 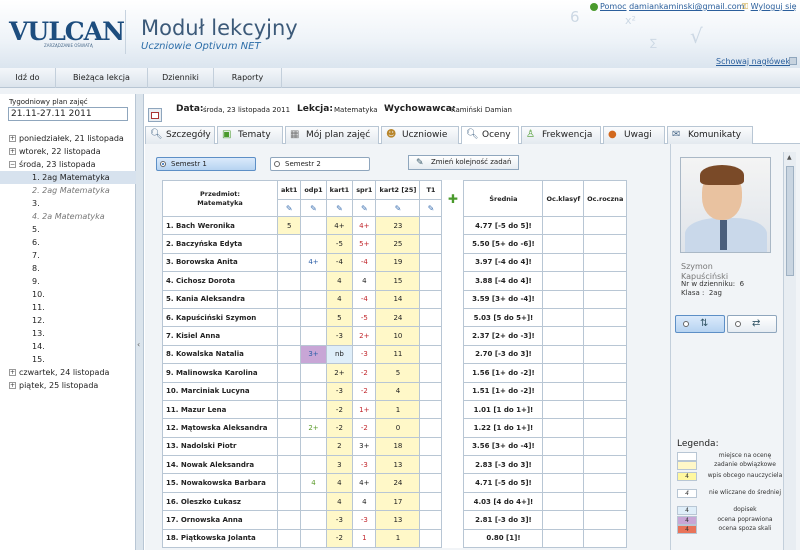 I want to click on menu-reports: Raporty, so click(x=248, y=78).